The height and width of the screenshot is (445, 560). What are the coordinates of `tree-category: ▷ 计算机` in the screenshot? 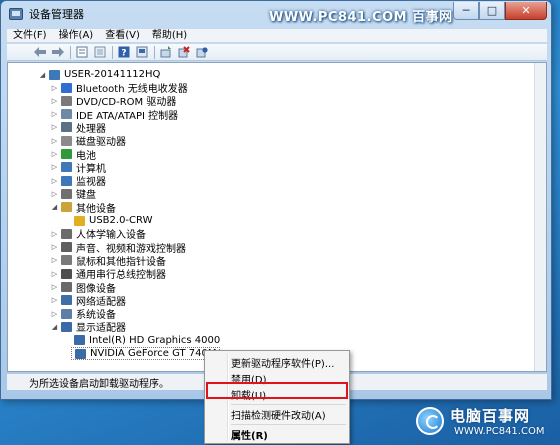 It's located at (78, 168).